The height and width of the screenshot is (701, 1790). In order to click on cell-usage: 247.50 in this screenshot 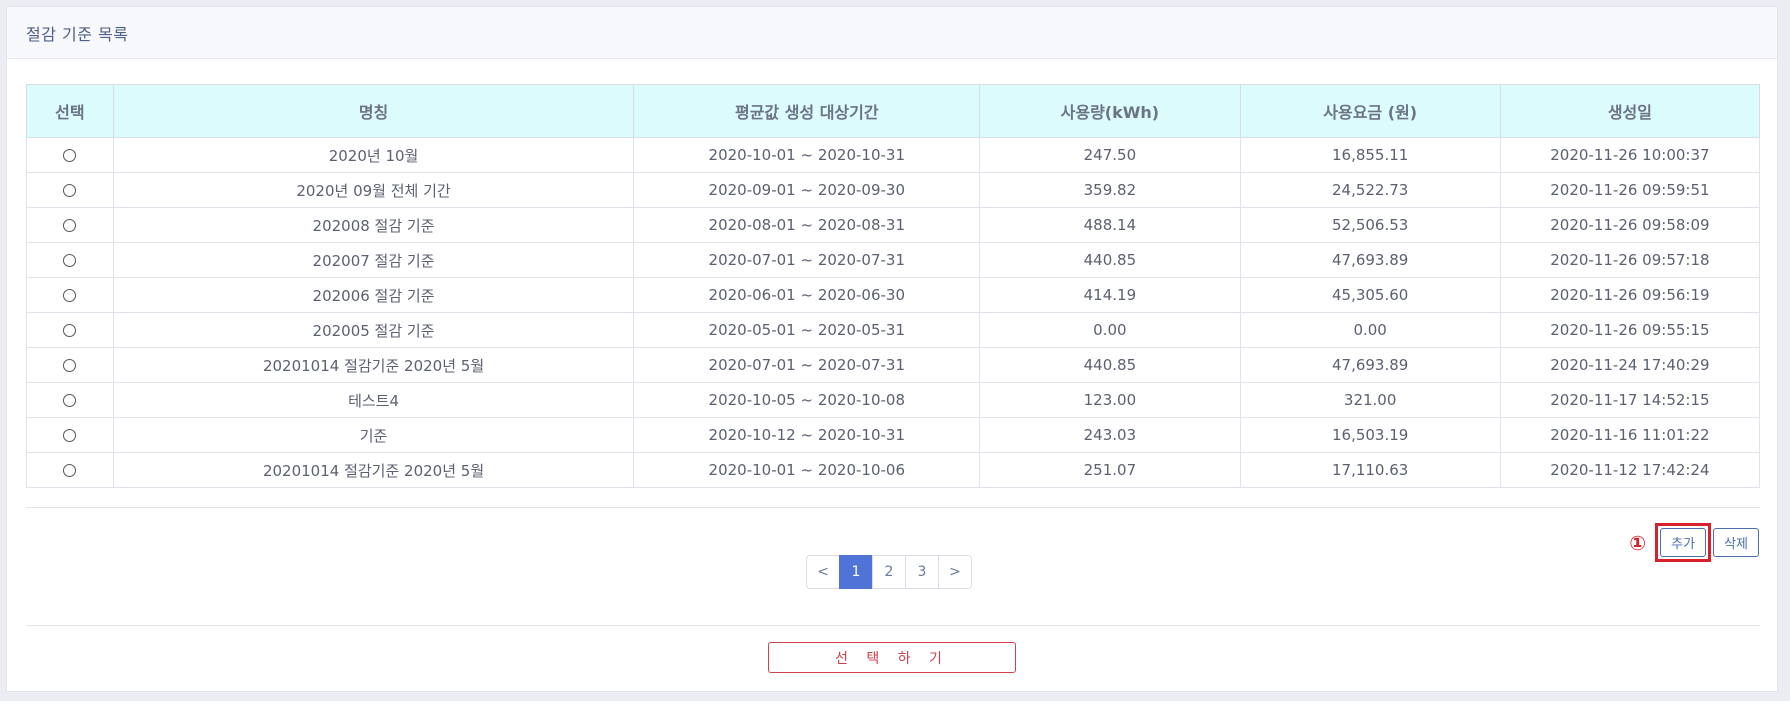, I will do `click(1110, 155)`.